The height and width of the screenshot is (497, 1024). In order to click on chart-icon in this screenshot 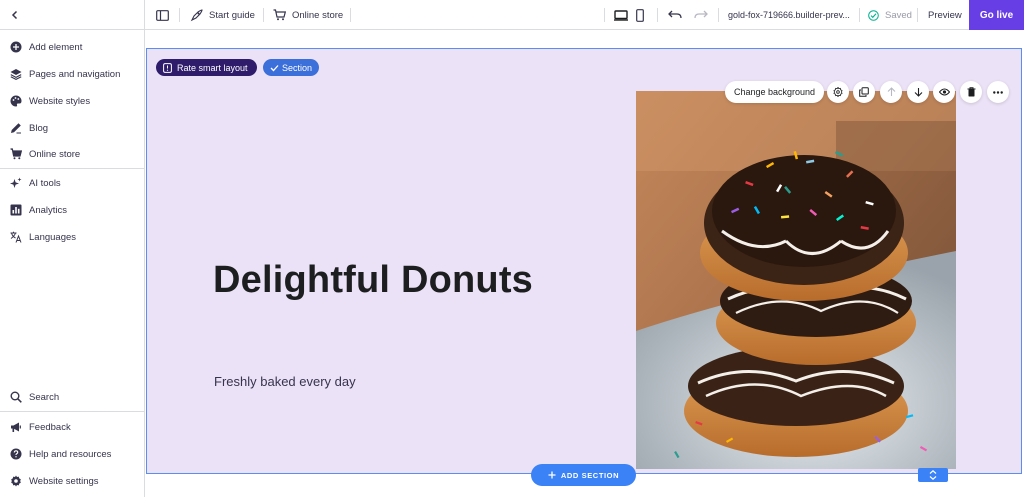, I will do `click(16, 210)`.